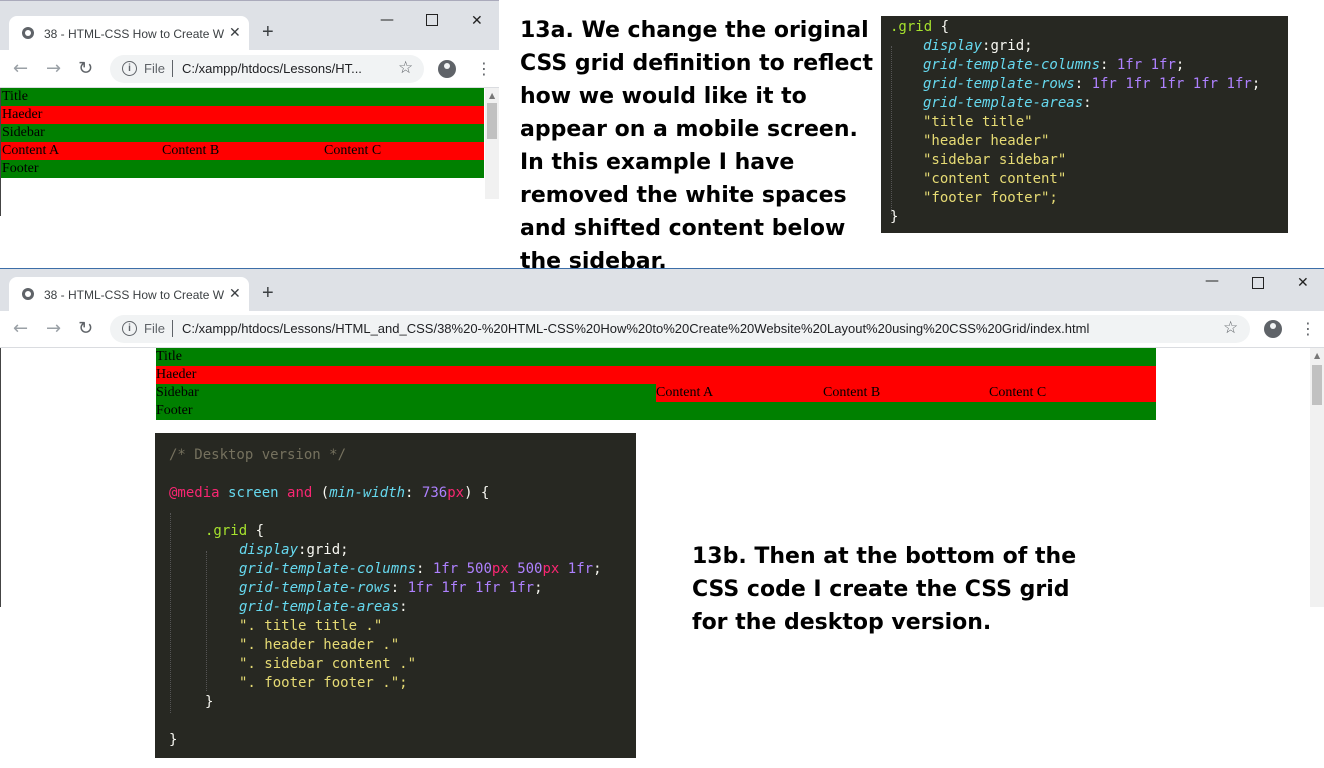 This screenshot has width=1324, height=768. What do you see at coordinates (999, 84) in the screenshot?
I see `prop-rows: grid-template-rows` at bounding box center [999, 84].